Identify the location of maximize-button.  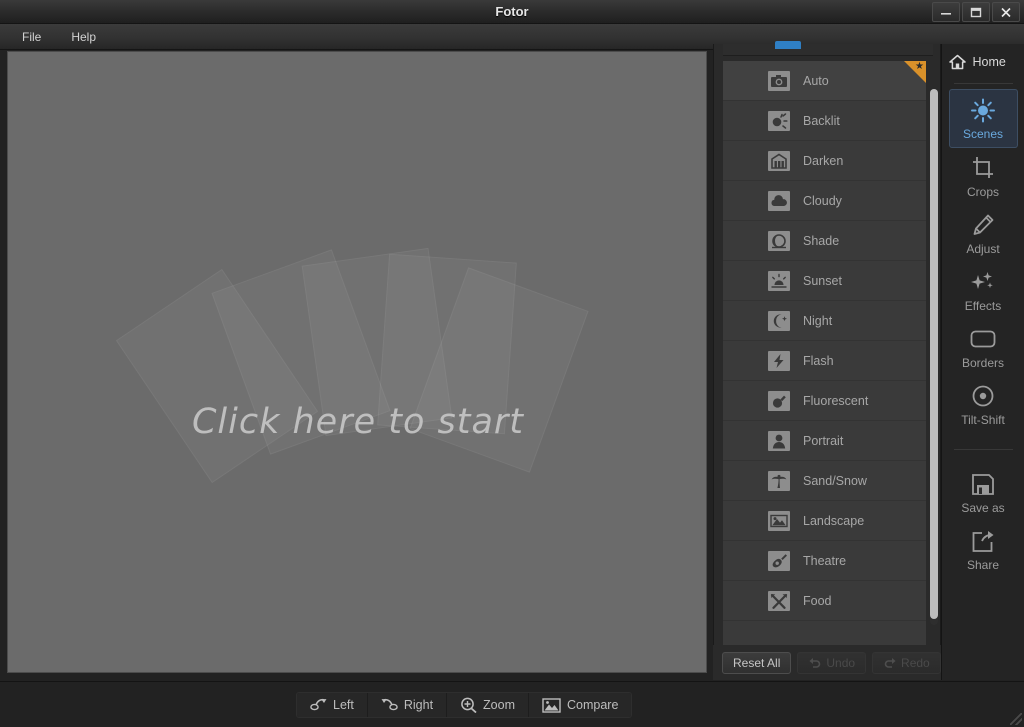
(976, 12).